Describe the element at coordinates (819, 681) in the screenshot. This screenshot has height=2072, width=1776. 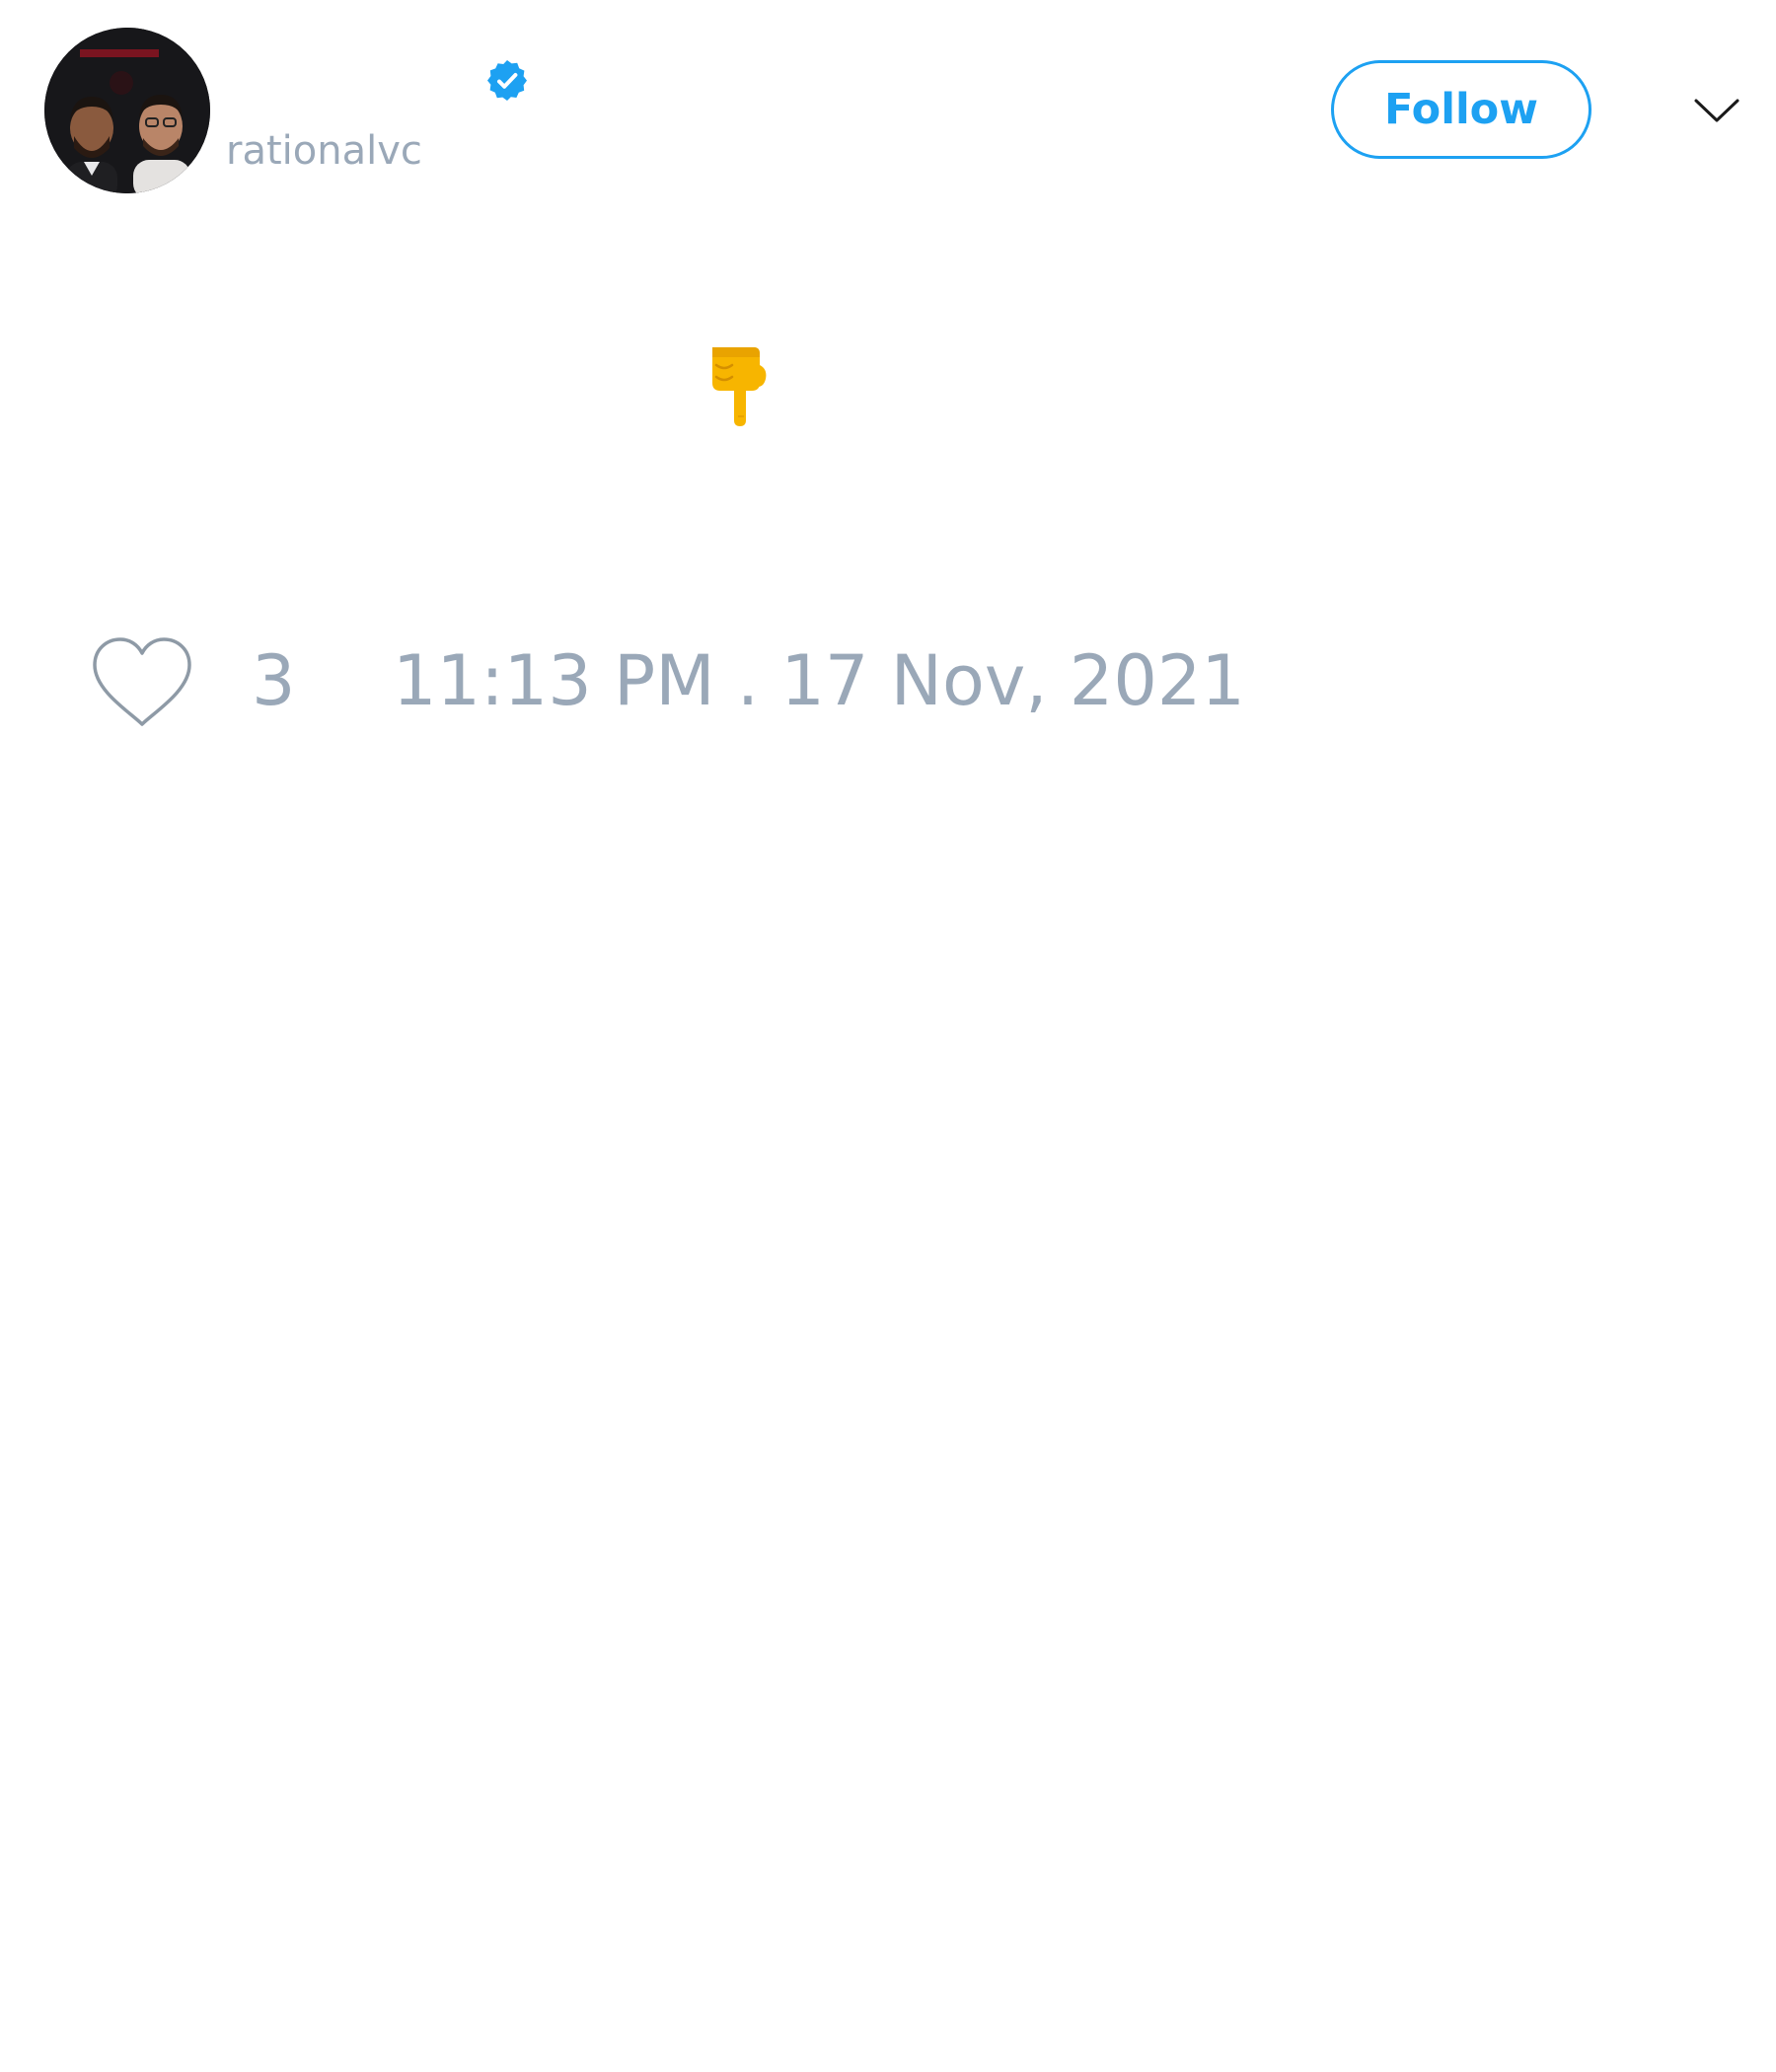
I see `tweet-timestamp: 11:13 PM . 17 Nov, 2021` at that location.